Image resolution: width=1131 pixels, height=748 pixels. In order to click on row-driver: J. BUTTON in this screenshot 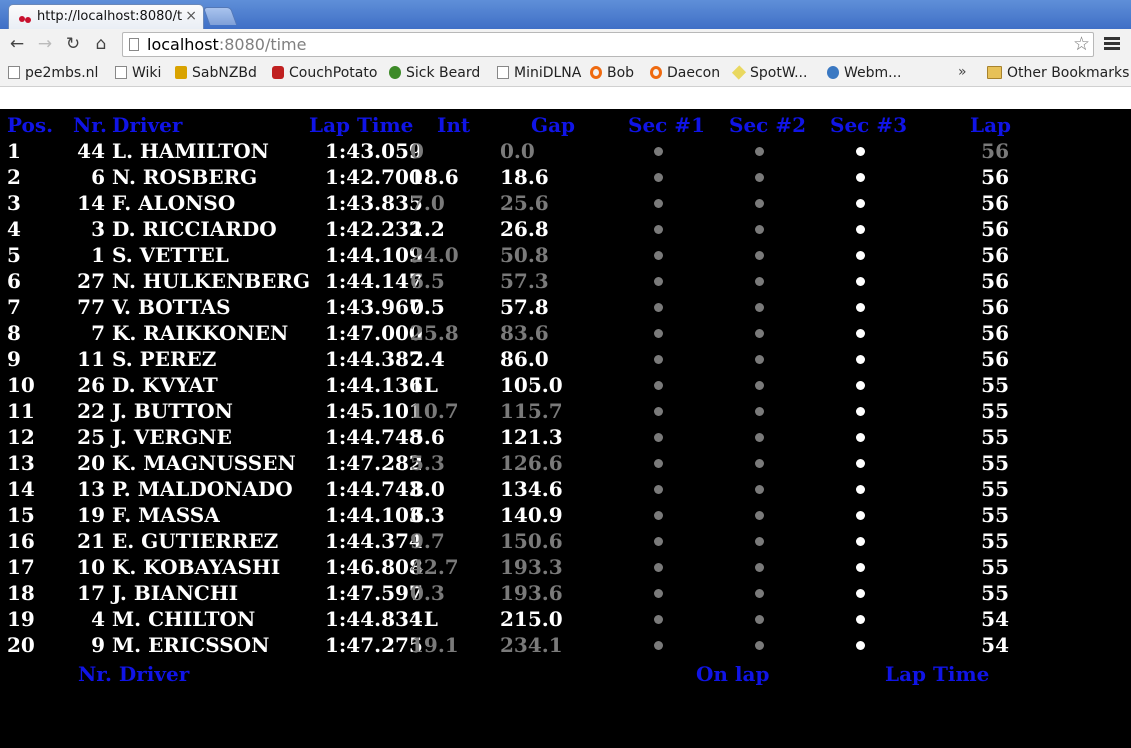, I will do `click(172, 411)`.